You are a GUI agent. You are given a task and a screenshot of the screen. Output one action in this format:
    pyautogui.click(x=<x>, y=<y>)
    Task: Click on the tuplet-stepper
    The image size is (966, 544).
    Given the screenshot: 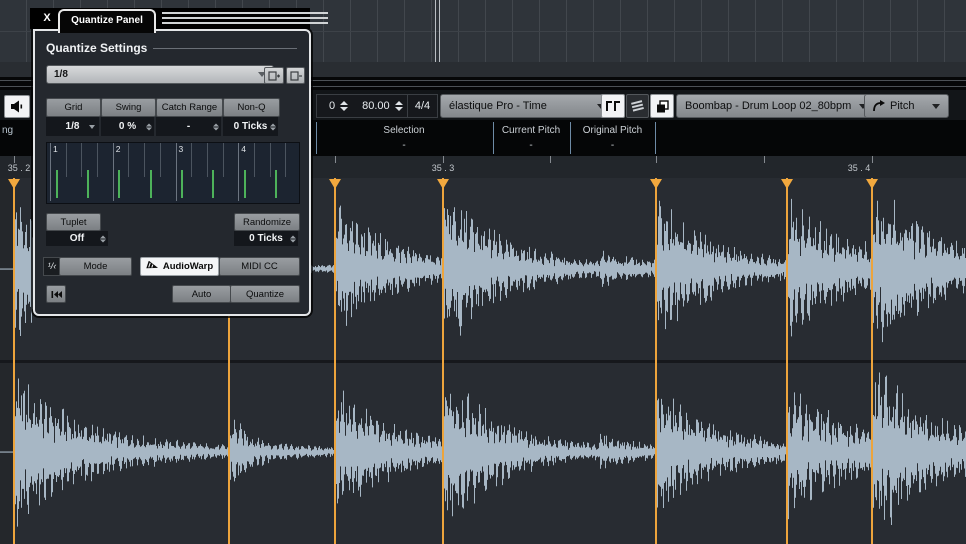 What is the action you would take?
    pyautogui.click(x=103, y=238)
    